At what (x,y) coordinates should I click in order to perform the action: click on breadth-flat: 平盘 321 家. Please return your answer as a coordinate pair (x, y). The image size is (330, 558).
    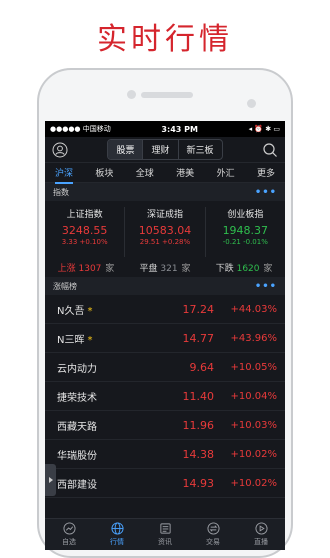
    Looking at the image, I should click on (165, 267).